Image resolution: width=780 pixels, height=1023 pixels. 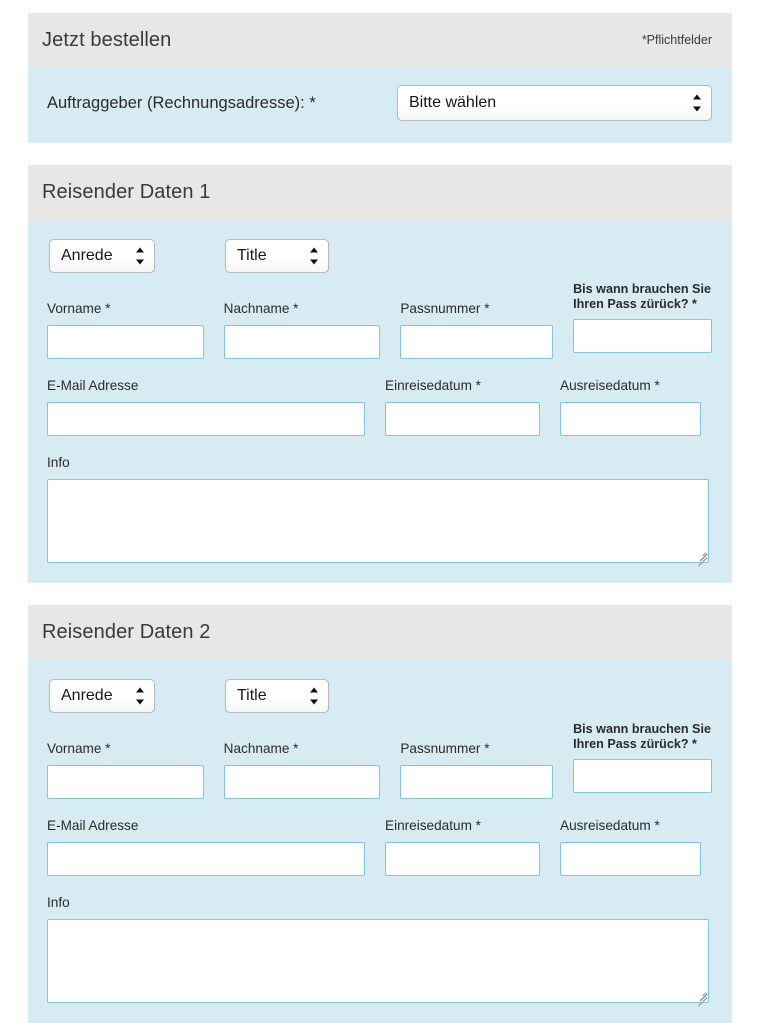 What do you see at coordinates (379, 702) in the screenshot?
I see `traveller-2-selects-row: Anrede Title` at bounding box center [379, 702].